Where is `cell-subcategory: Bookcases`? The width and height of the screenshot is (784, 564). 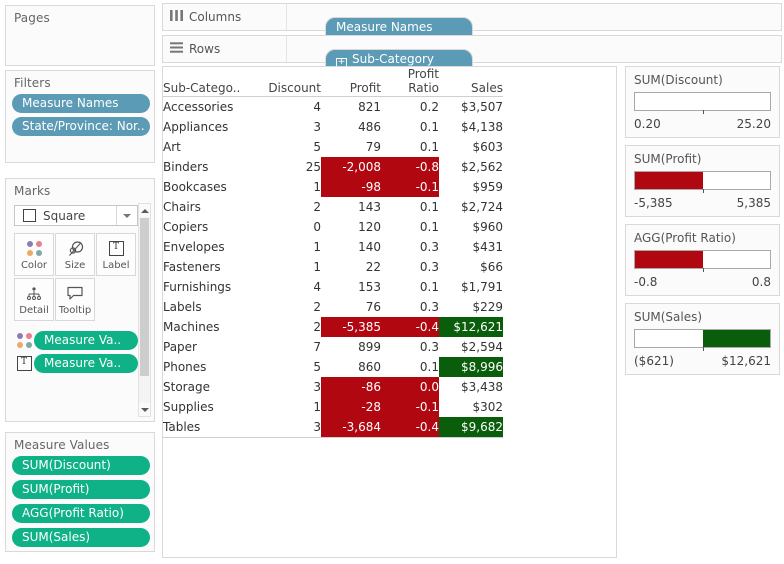 cell-subcategory: Bookcases is located at coordinates (212, 187).